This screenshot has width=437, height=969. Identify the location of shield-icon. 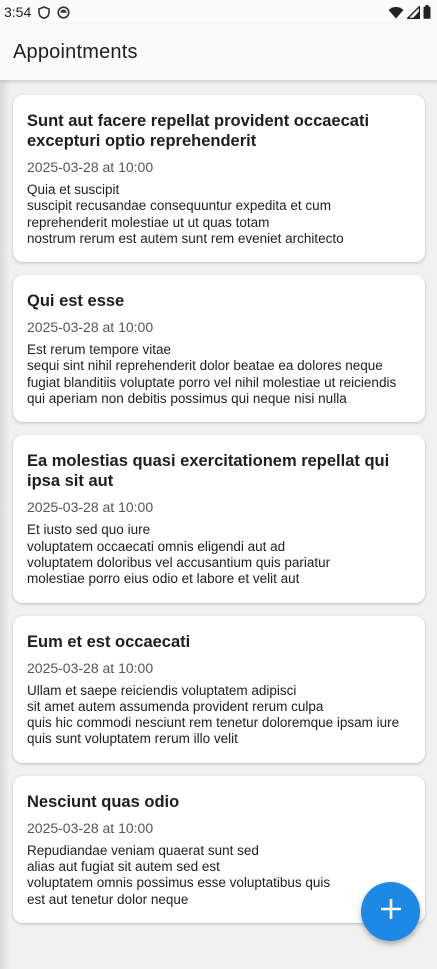
(44, 12).